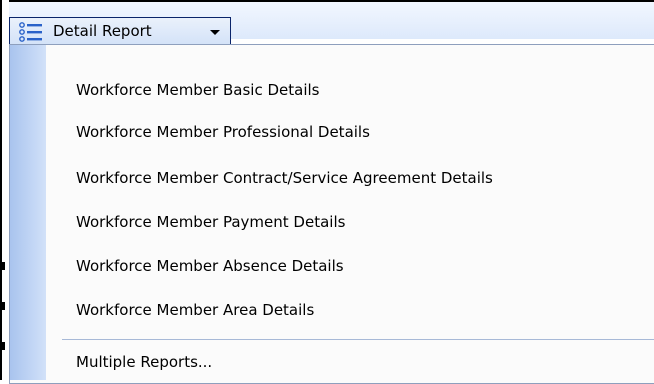  Describe the element at coordinates (31, 32) in the screenshot. I see `list-icon` at that location.